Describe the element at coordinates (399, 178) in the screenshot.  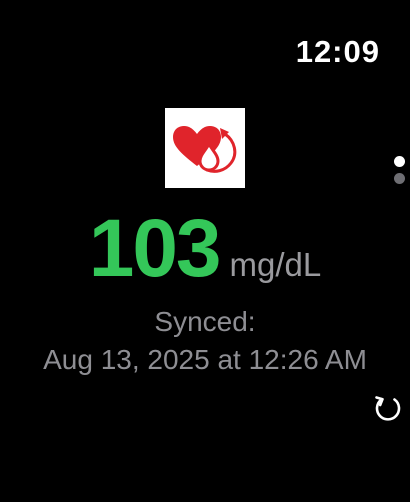
I see `page-dot-inactive` at that location.